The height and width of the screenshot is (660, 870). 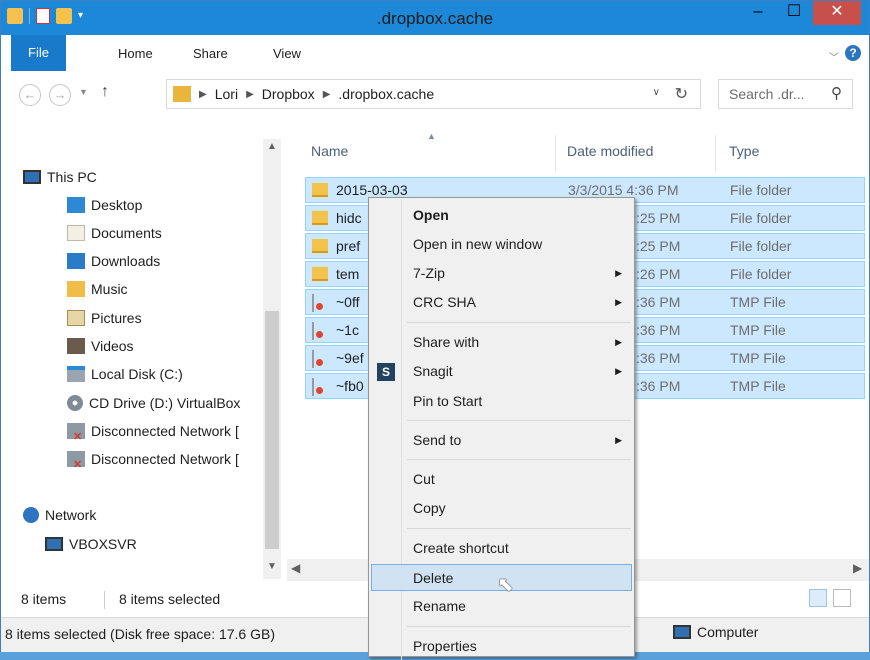 What do you see at coordinates (348, 246) in the screenshot?
I see `file-name: pref` at bounding box center [348, 246].